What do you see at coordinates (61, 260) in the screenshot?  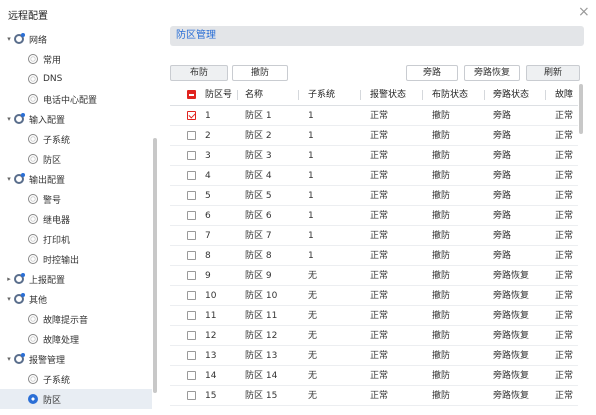 I see `tree-item-label: 时控输出` at bounding box center [61, 260].